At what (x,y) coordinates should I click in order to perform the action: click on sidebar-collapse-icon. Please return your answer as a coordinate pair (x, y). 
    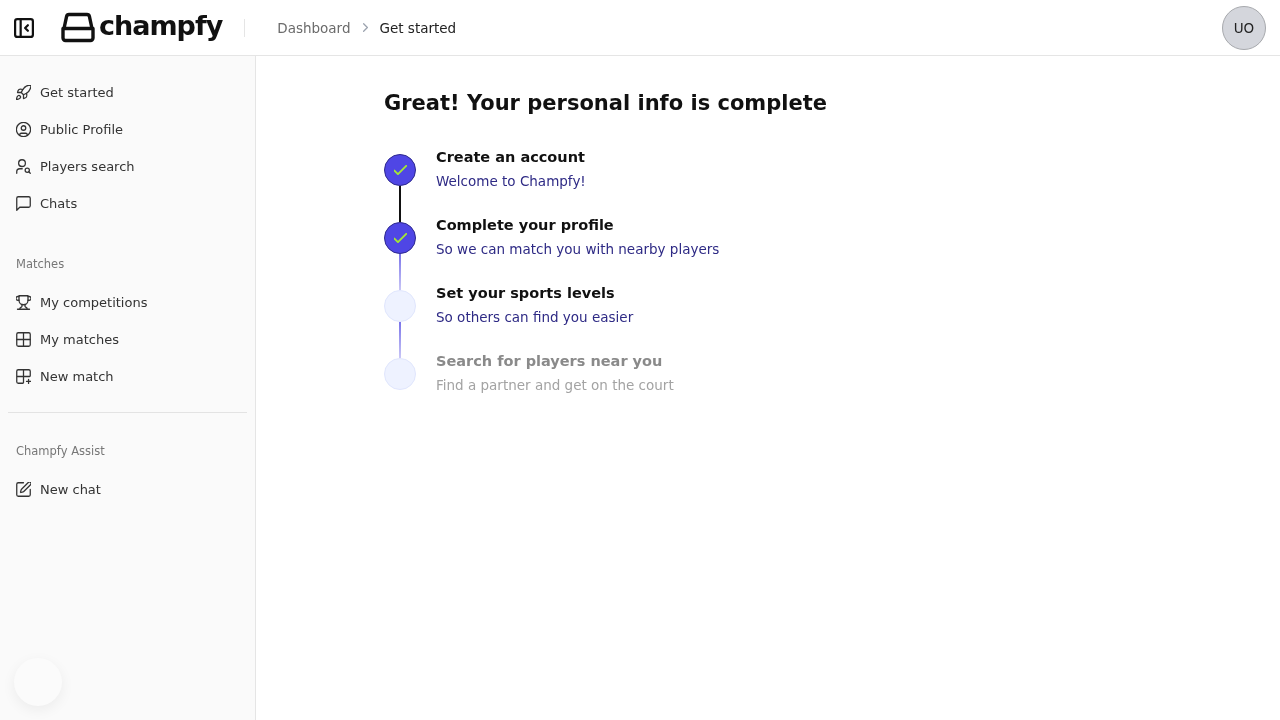
    Looking at the image, I should click on (24, 27).